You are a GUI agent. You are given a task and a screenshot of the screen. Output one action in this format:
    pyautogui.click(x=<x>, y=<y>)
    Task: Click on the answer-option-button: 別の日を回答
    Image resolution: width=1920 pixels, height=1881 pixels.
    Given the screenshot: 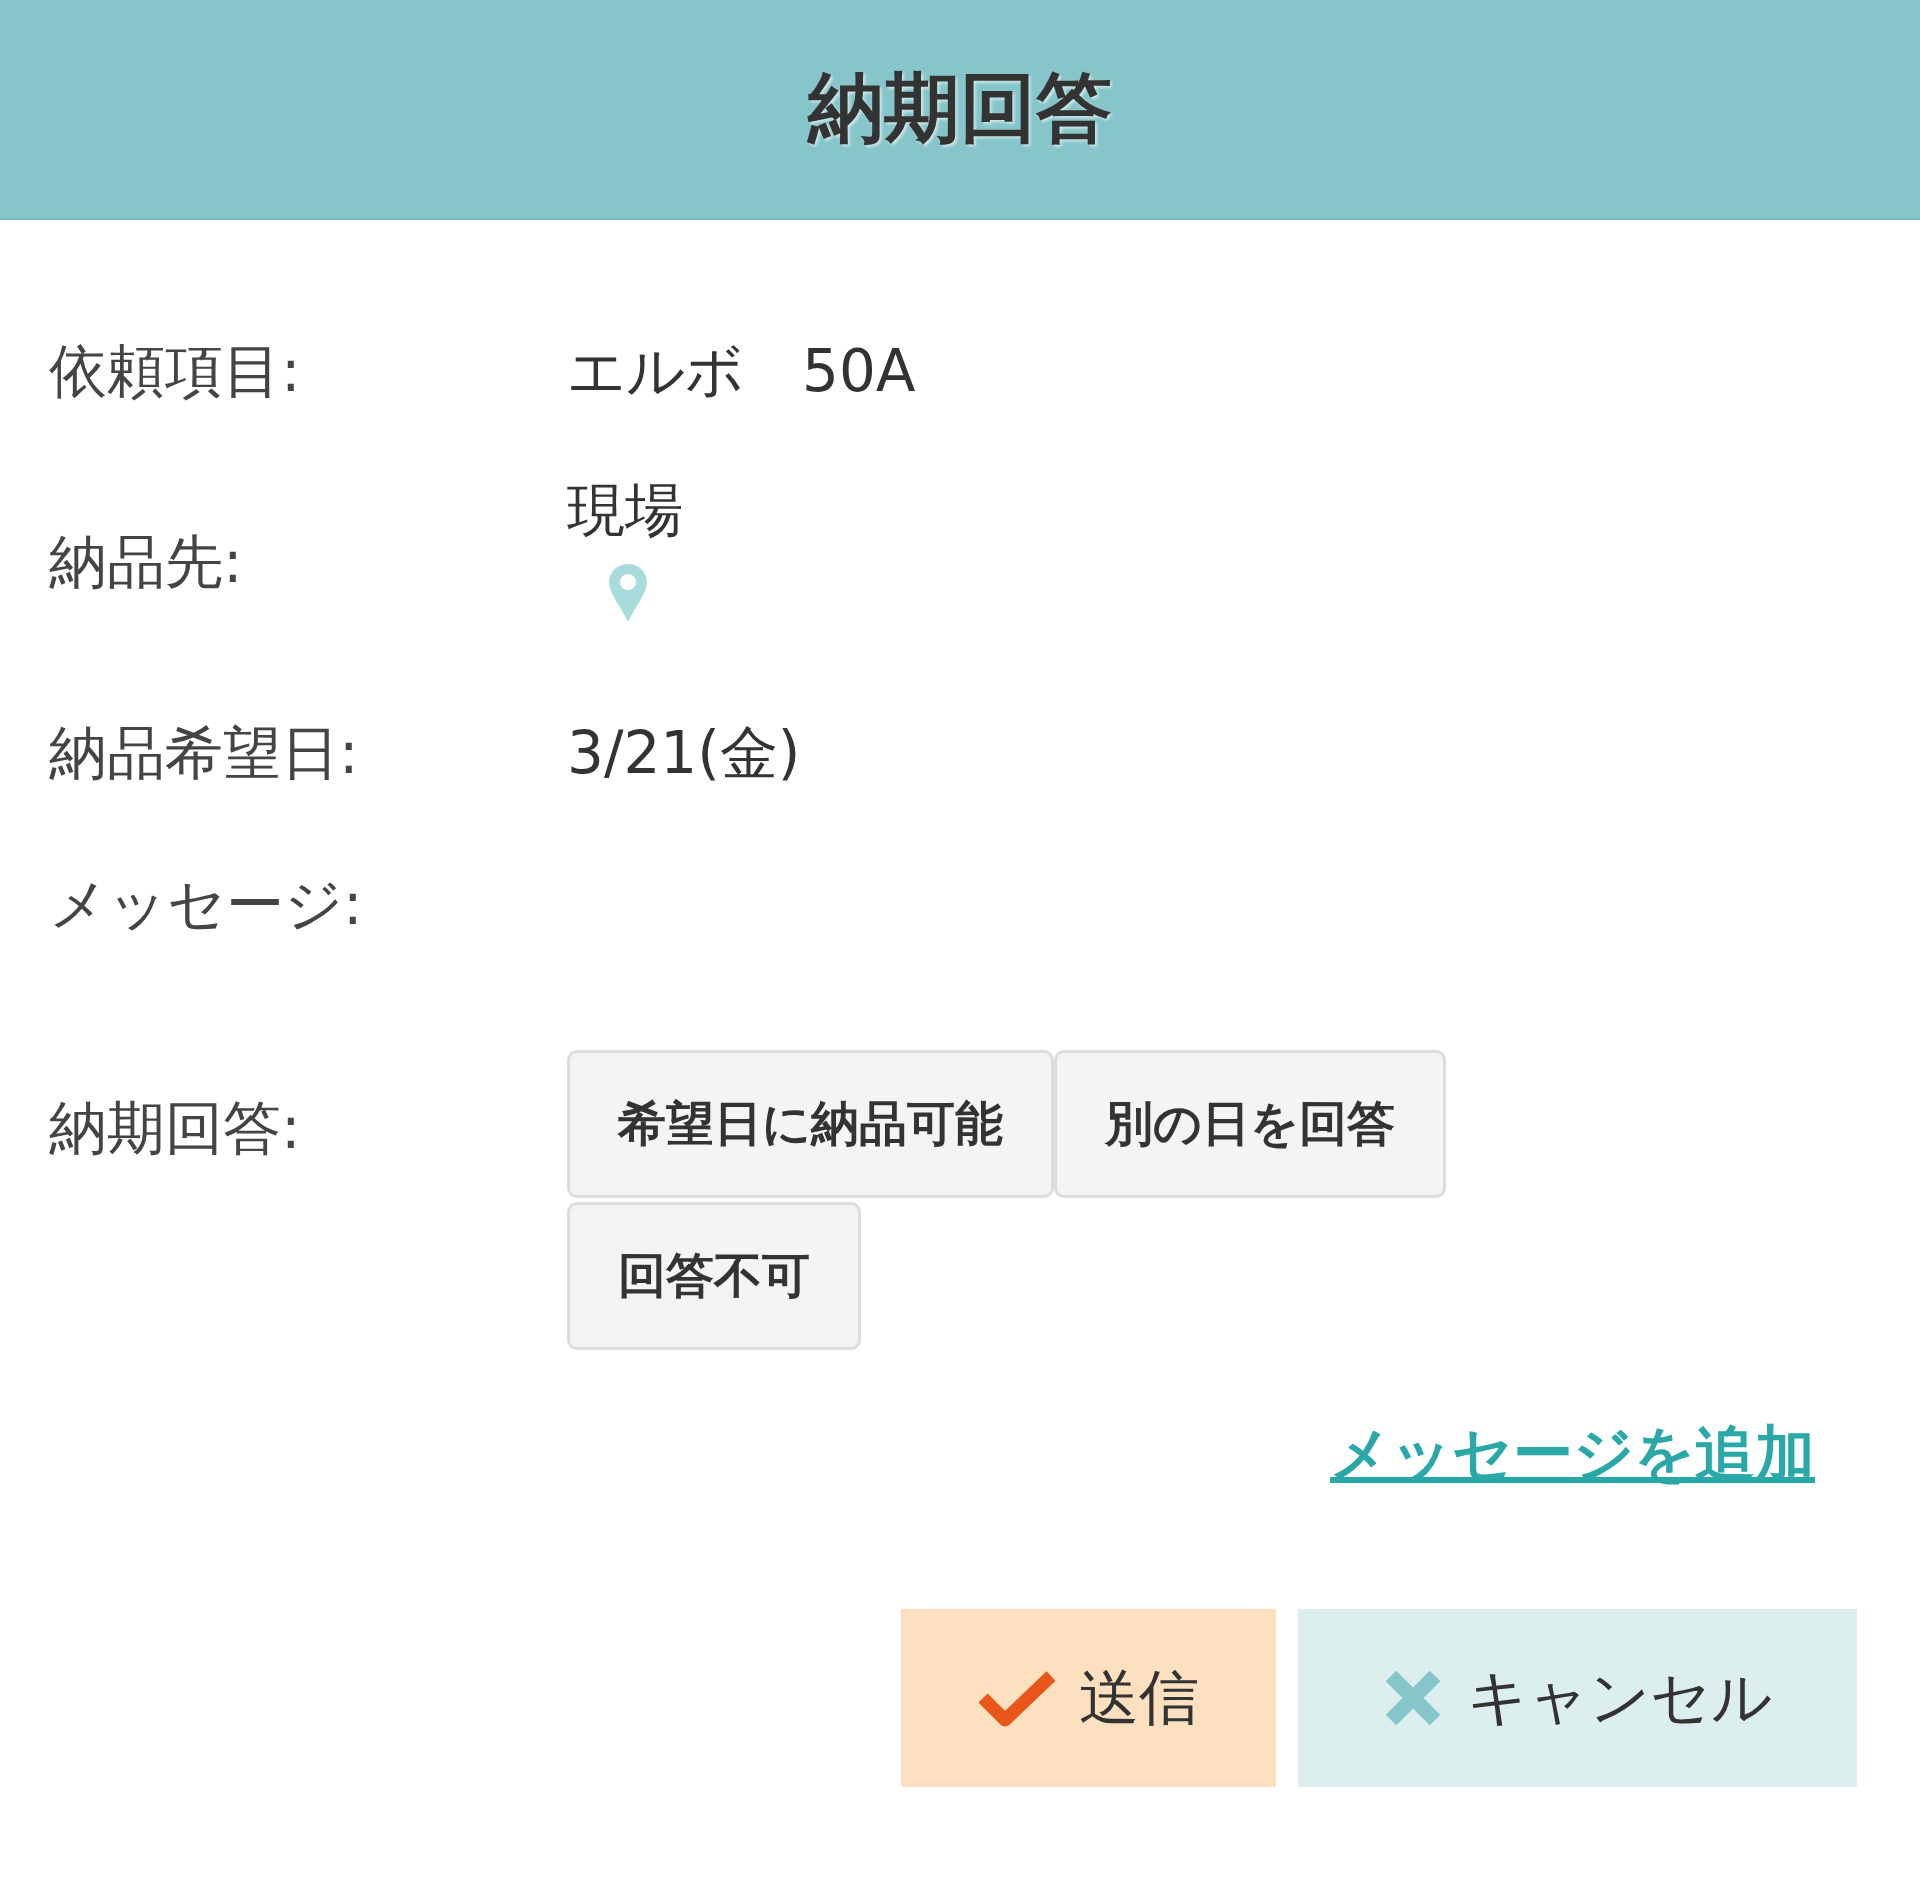 What is the action you would take?
    pyautogui.click(x=1250, y=1124)
    